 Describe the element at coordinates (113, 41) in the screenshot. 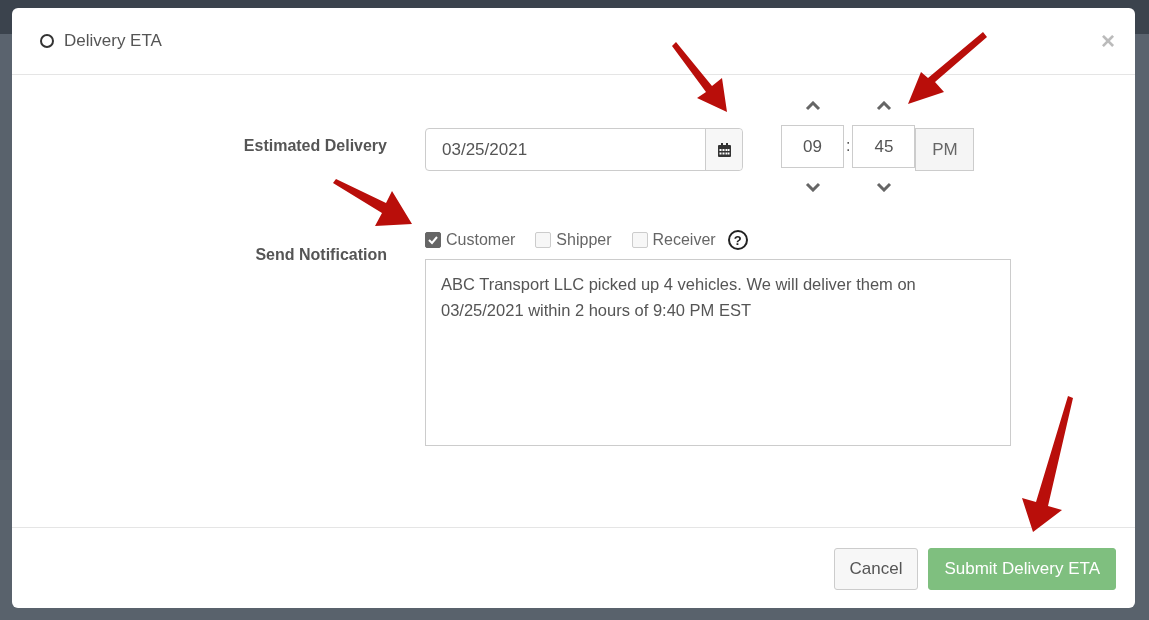

I see `dialog-title: Delivery ETA` at that location.